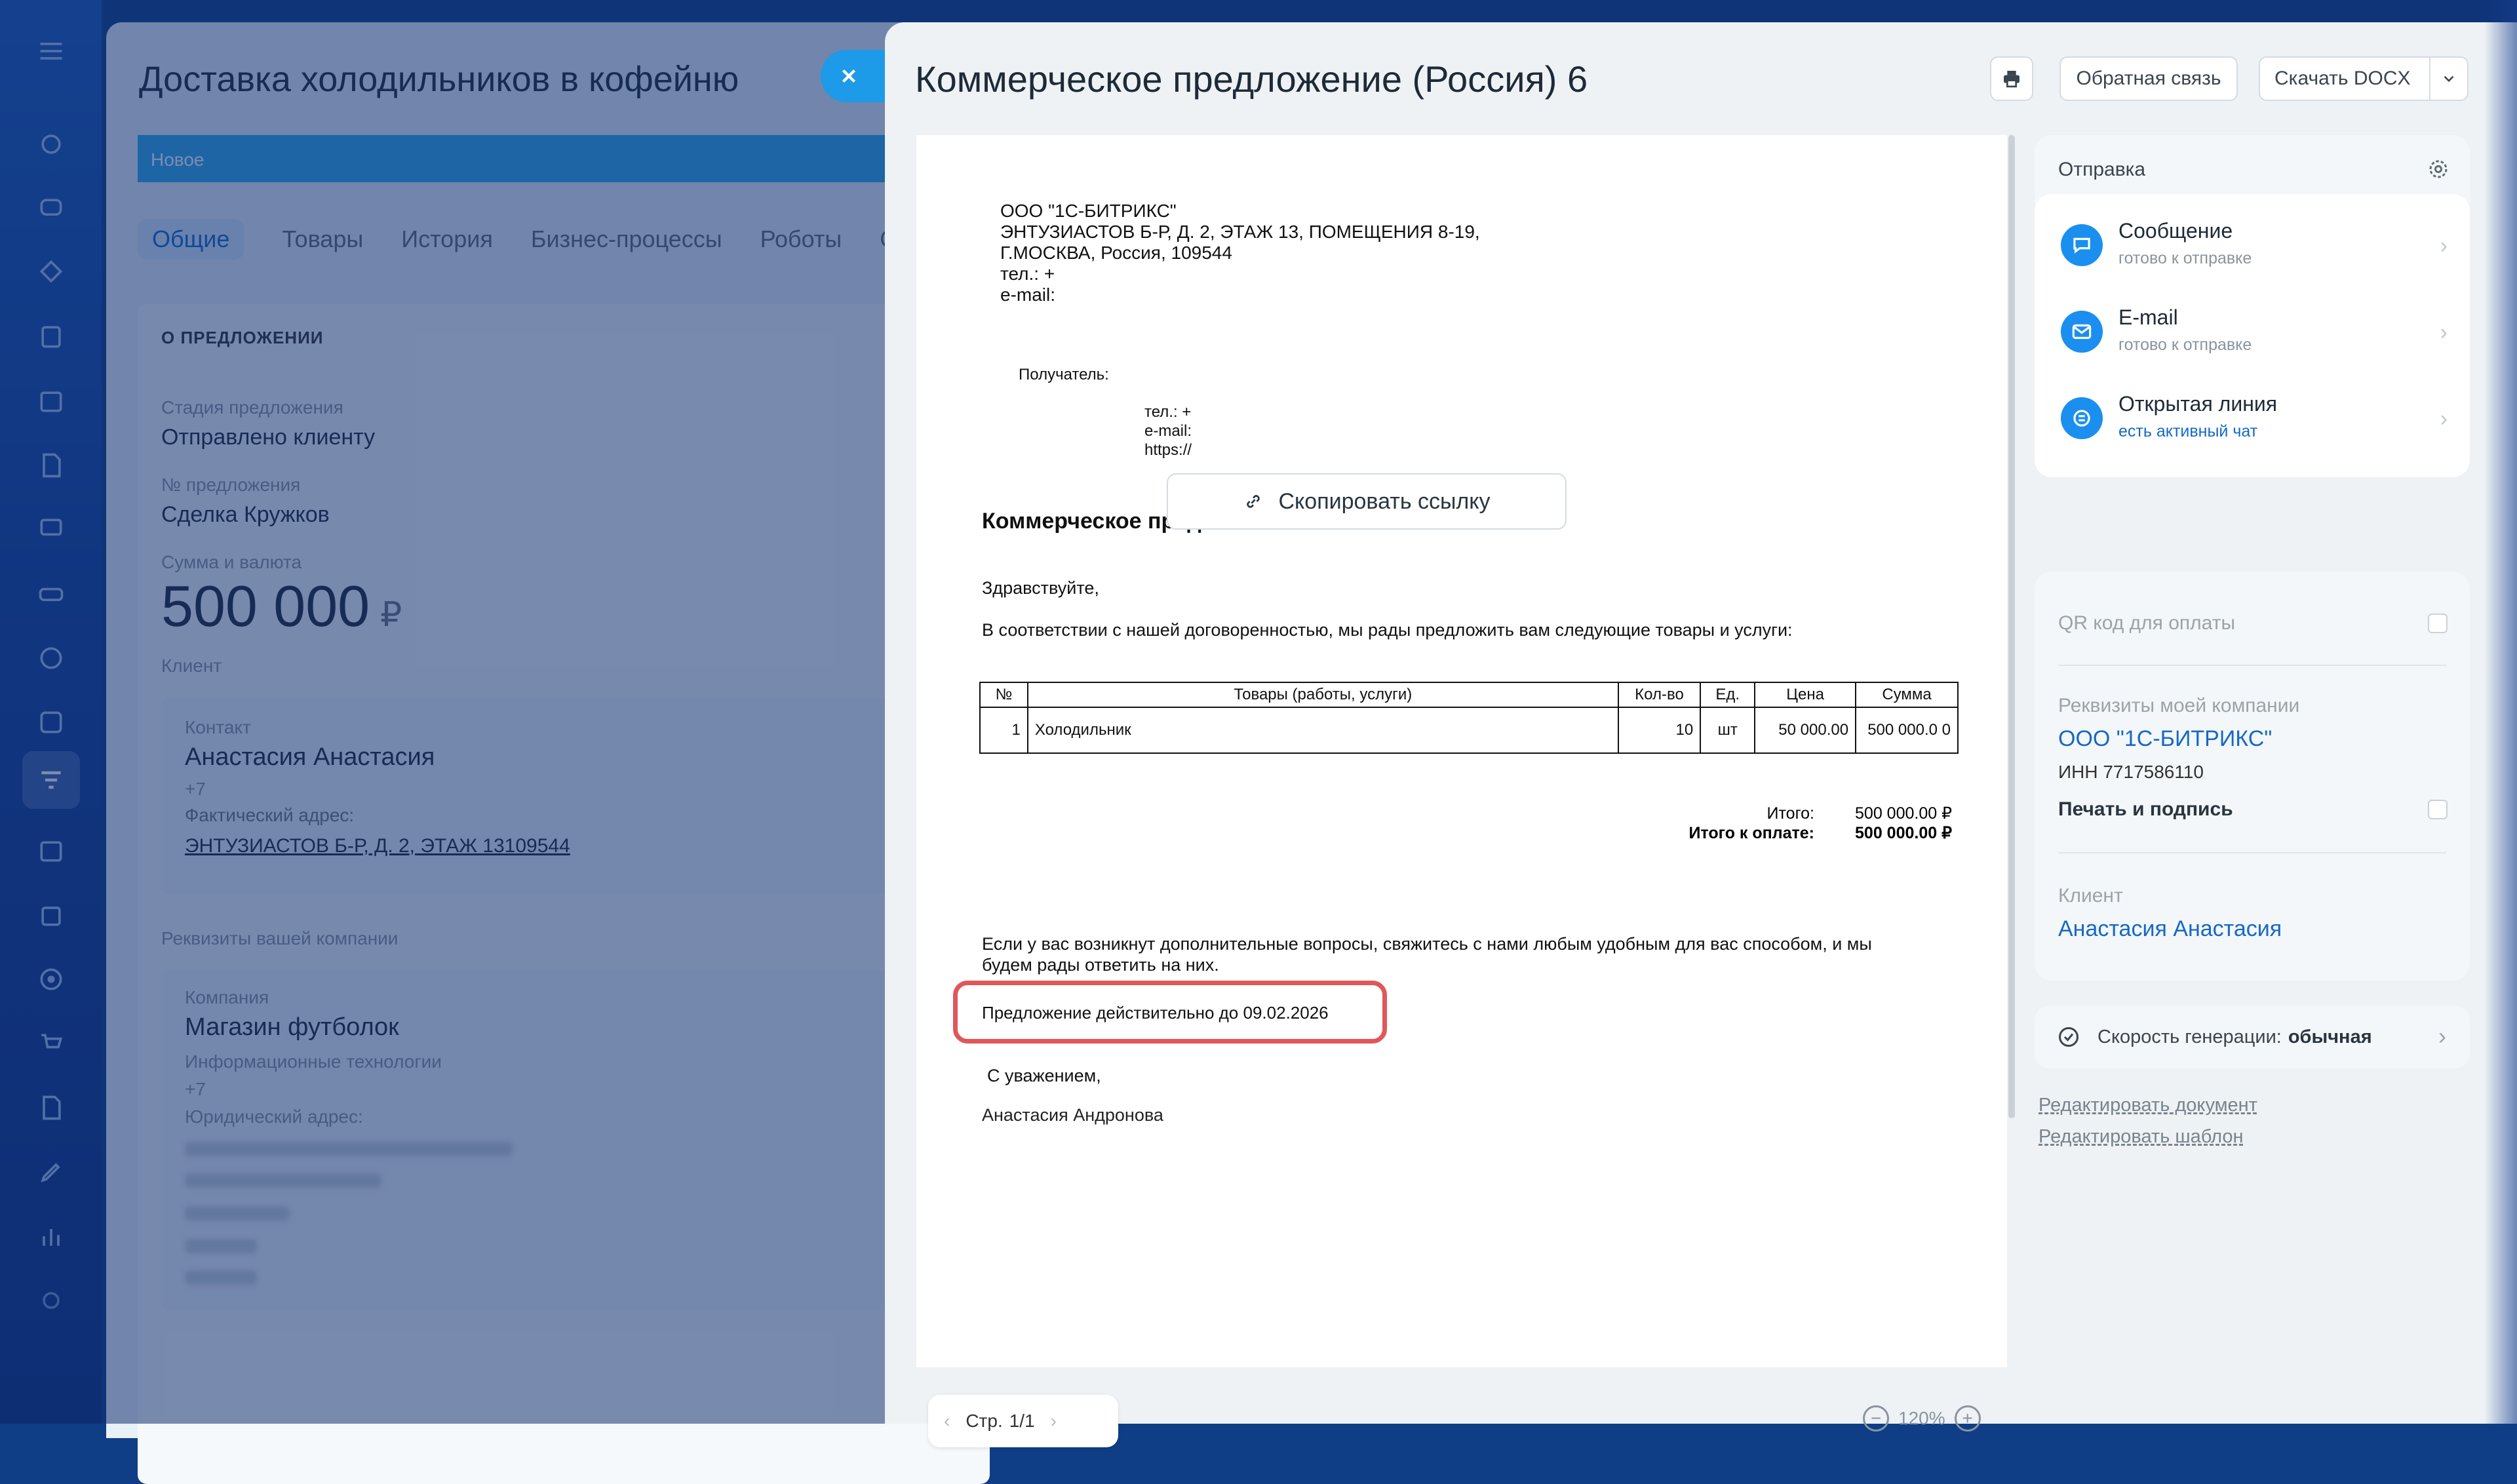 The width and height of the screenshot is (2517, 1484). Describe the element at coordinates (191, 665) in the screenshot. I see `client-field-label: Клиент` at that location.